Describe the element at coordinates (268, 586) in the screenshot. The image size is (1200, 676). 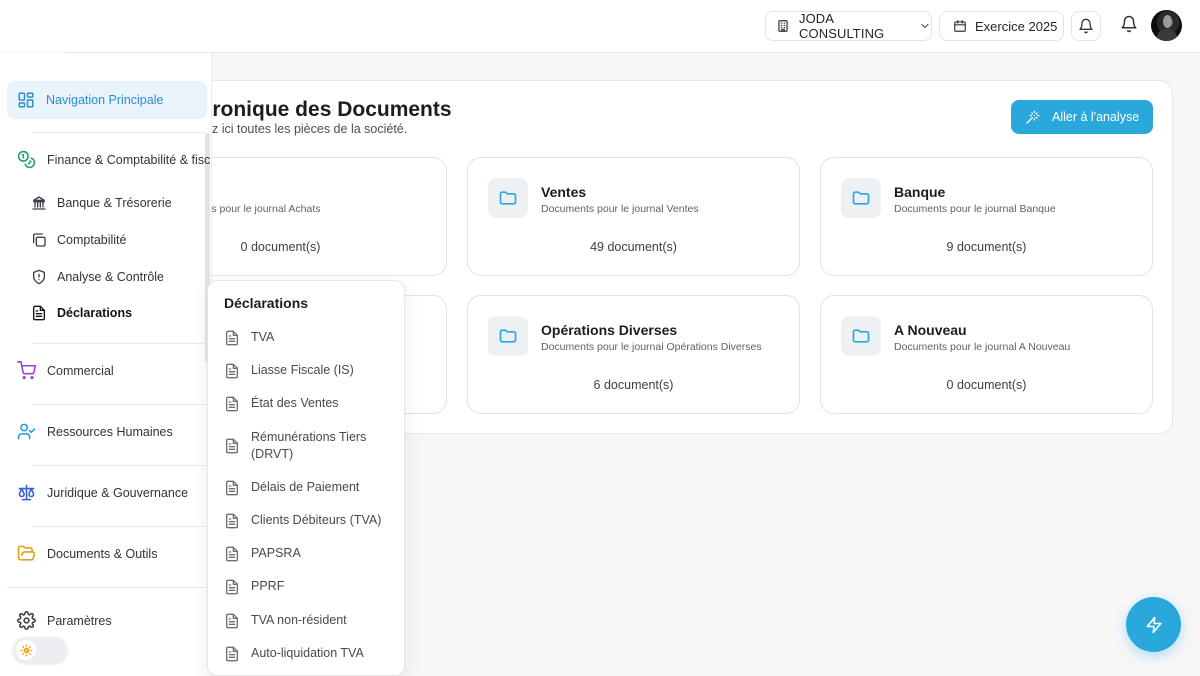
I see `menu-item-label: PPRF` at that location.